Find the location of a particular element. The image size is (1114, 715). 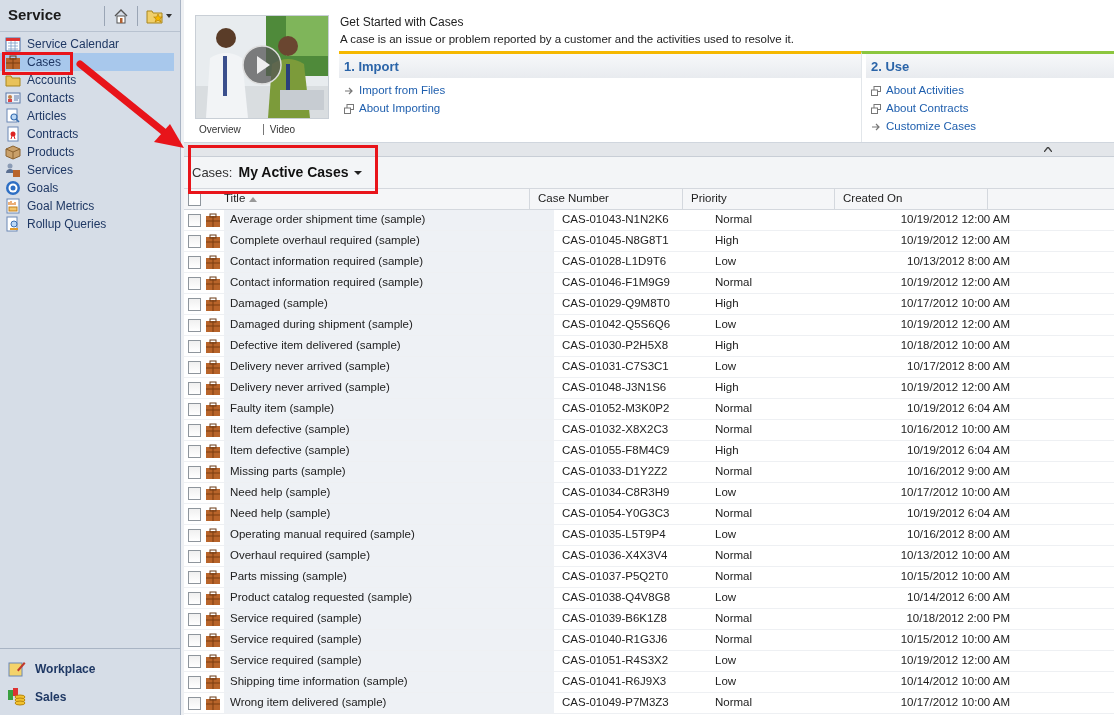

video-link: Video is located at coordinates (282, 129).